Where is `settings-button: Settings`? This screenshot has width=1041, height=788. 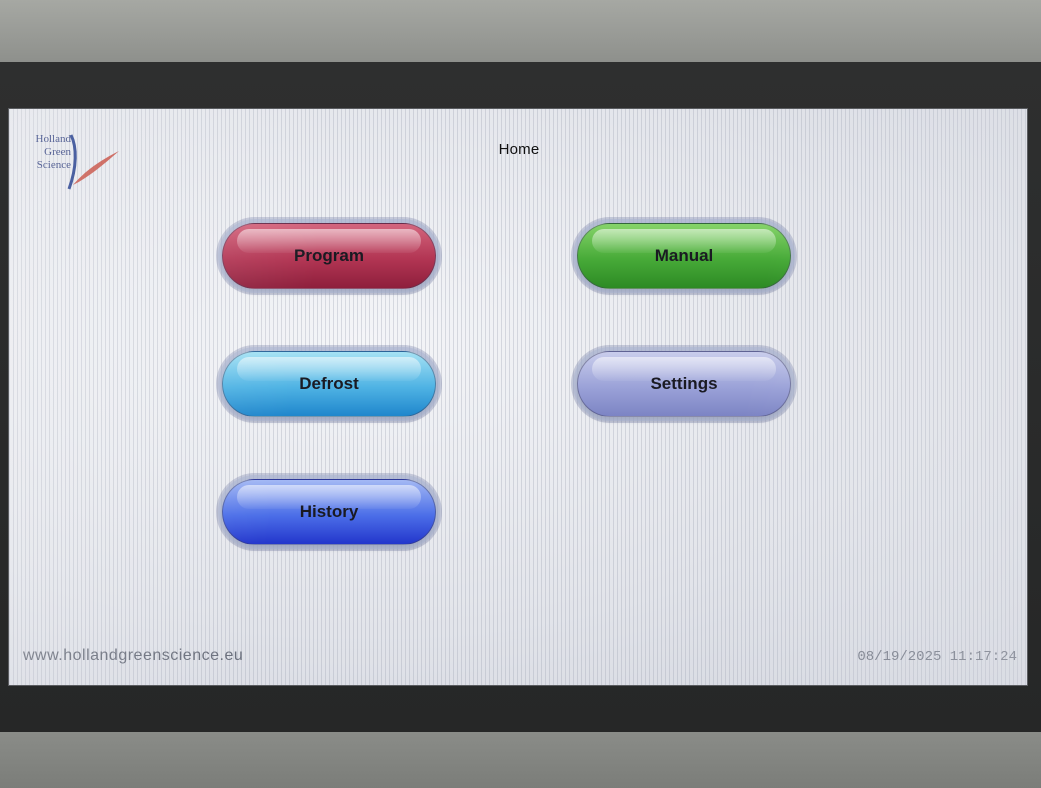
settings-button: Settings is located at coordinates (684, 384).